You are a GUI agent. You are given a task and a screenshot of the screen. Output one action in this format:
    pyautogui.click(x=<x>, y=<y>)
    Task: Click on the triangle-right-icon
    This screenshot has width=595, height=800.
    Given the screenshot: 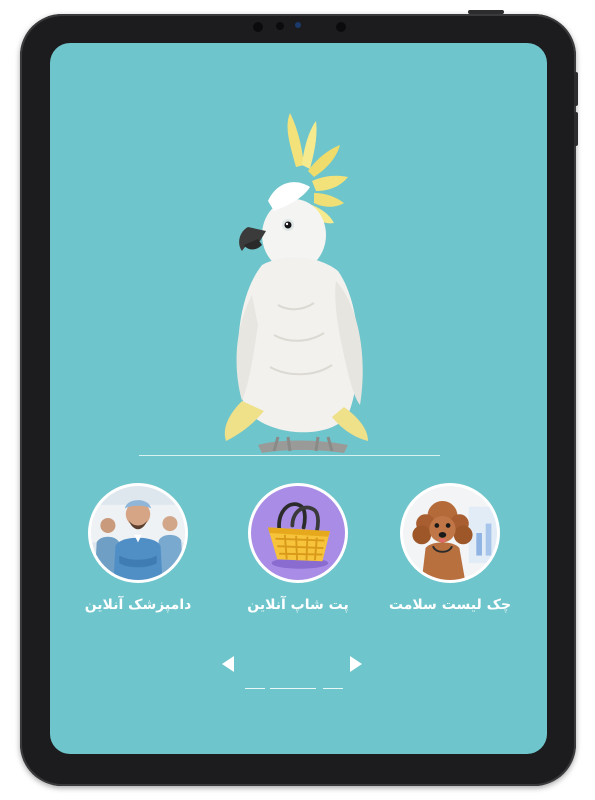 What is the action you would take?
    pyautogui.click(x=356, y=664)
    